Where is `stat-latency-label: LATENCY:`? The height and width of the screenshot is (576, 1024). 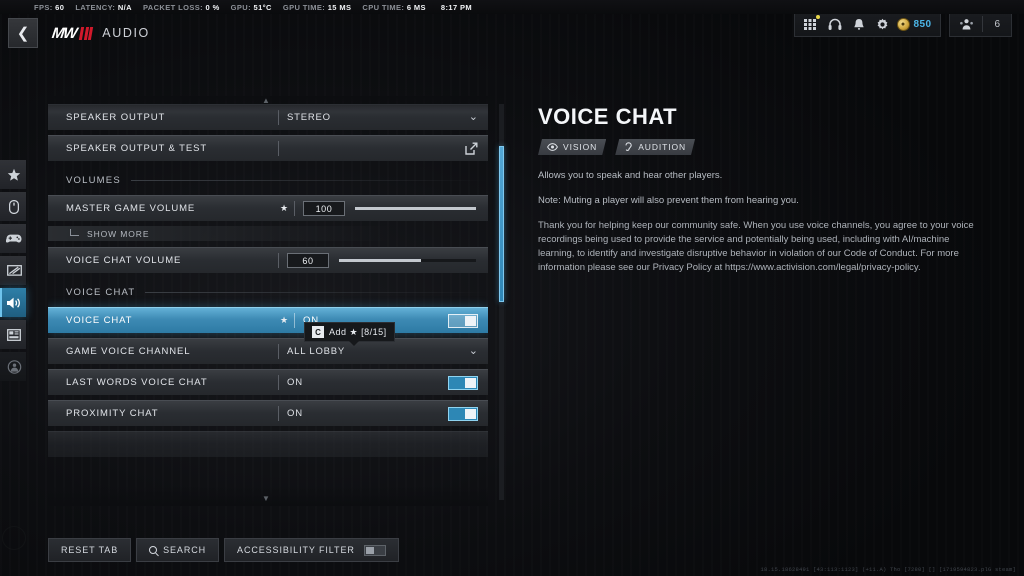 stat-latency-label: LATENCY: is located at coordinates (95, 7).